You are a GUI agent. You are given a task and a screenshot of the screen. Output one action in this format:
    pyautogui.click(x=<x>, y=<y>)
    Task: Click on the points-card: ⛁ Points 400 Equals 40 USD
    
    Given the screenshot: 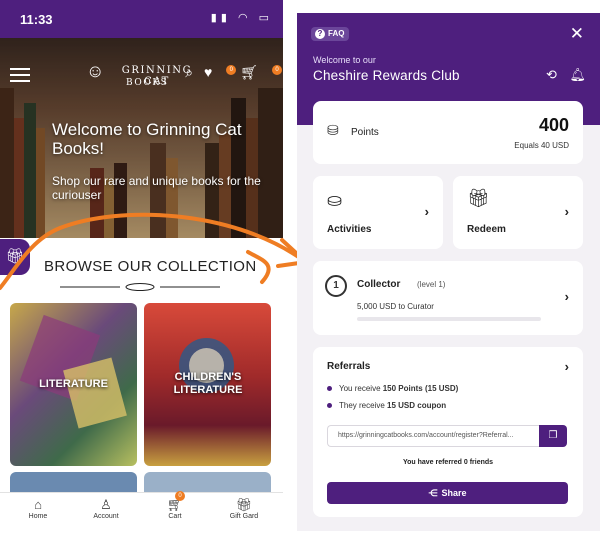 What is the action you would take?
    pyautogui.click(x=448, y=132)
    